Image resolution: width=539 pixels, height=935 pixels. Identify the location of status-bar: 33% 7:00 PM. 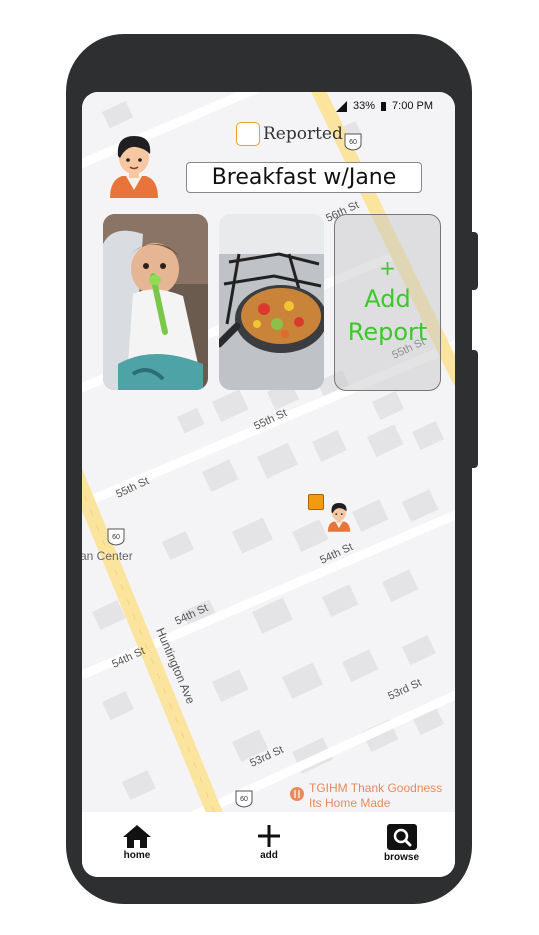
(384, 106).